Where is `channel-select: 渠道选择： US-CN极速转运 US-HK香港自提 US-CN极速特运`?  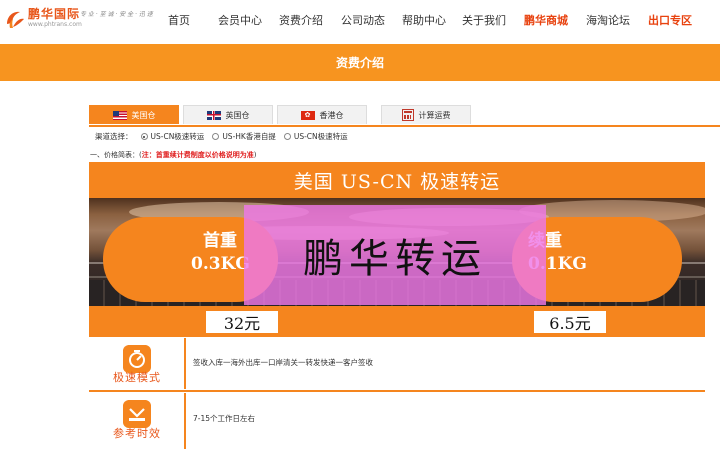 channel-select: 渠道选择： US-CN极速转运 US-HK香港自提 US-CN极速特运 is located at coordinates (225, 136).